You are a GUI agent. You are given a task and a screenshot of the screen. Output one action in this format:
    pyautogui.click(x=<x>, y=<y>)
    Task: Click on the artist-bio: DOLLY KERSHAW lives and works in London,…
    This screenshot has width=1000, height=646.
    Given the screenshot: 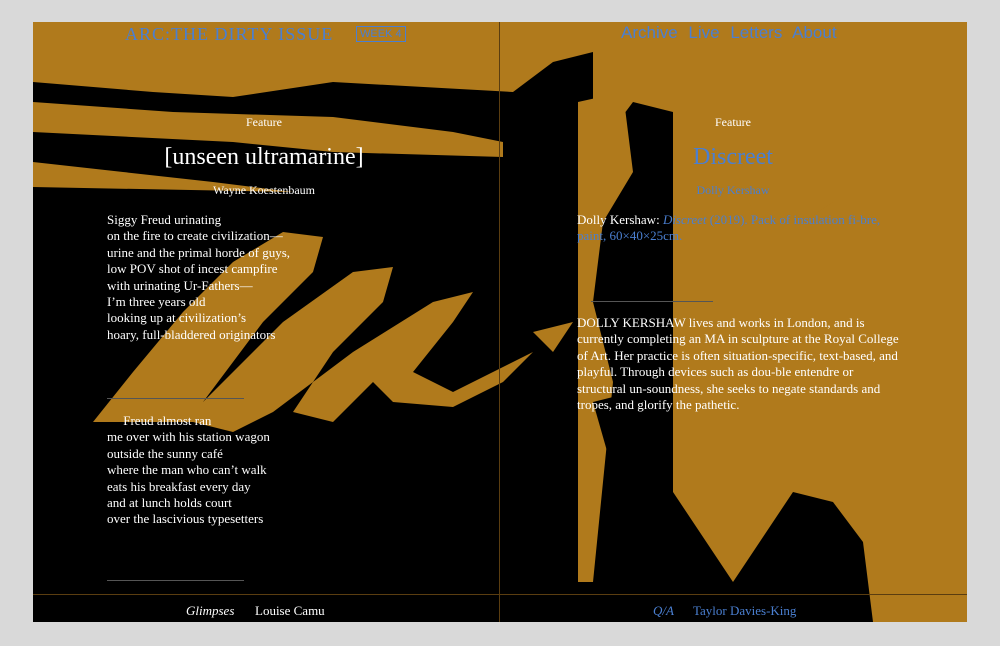 What is the action you would take?
    pyautogui.click(x=738, y=364)
    